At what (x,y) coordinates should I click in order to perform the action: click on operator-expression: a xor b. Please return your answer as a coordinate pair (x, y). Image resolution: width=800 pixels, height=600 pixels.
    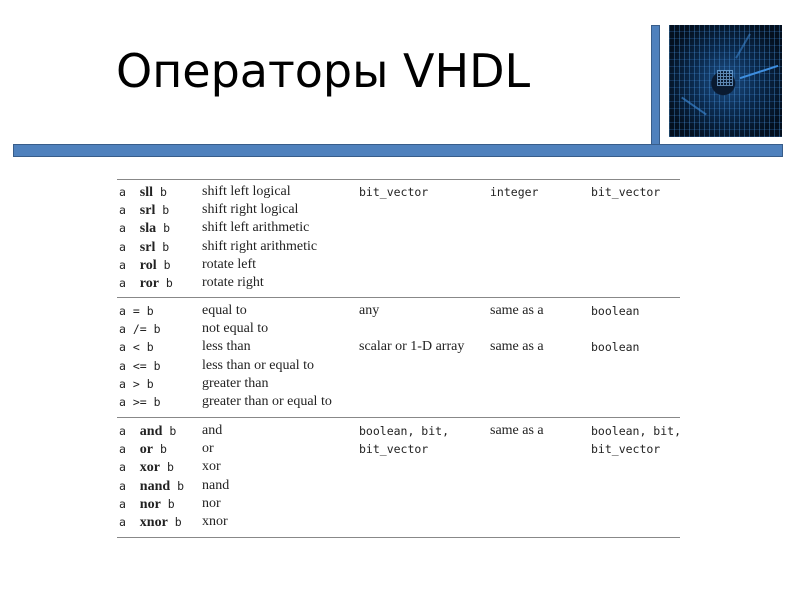
    Looking at the image, I should click on (146, 467).